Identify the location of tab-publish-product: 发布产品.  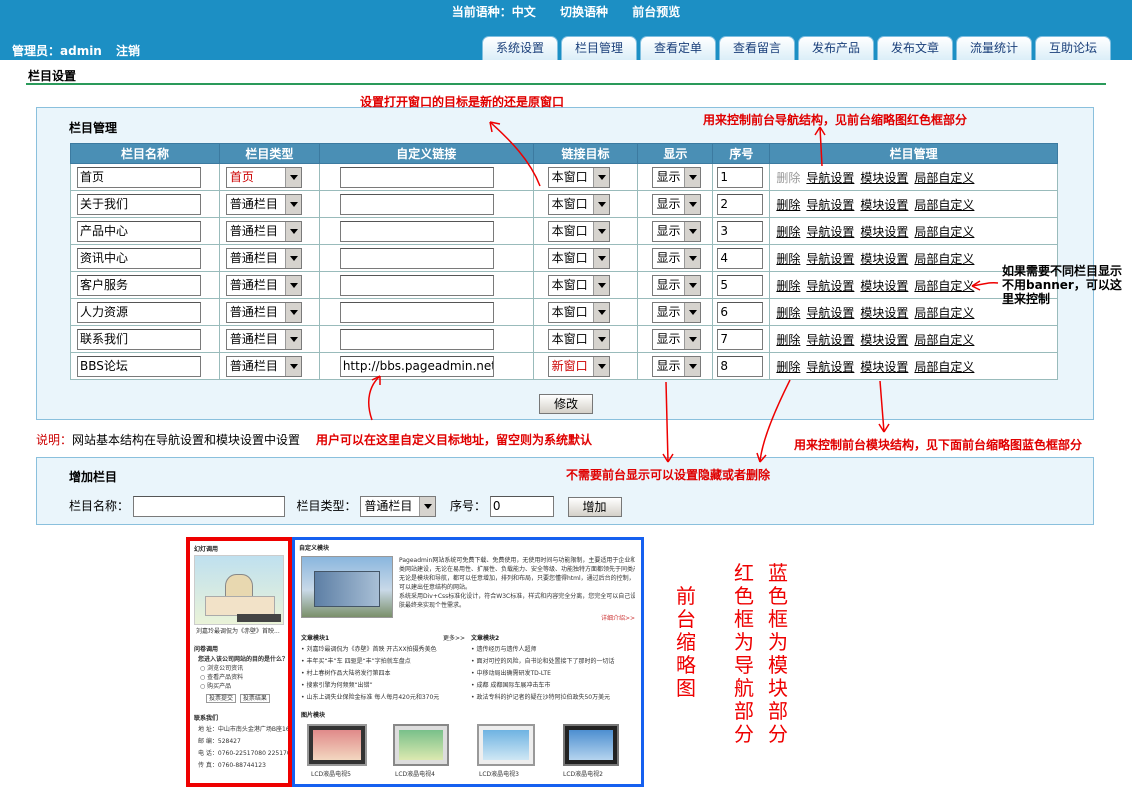
(836, 48).